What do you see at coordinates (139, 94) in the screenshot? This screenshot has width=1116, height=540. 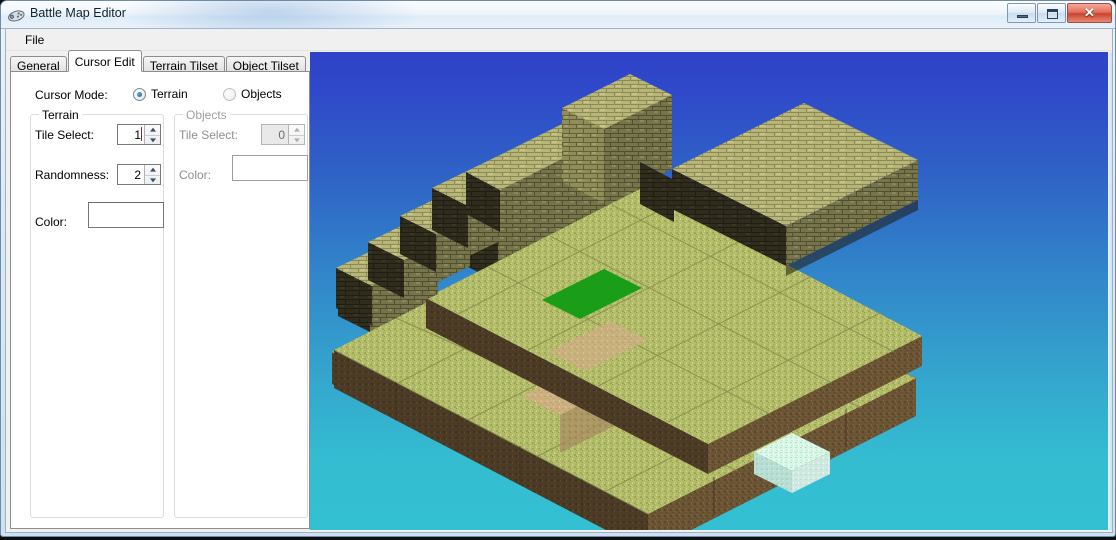 I see `radio-dot-terrain-icon` at bounding box center [139, 94].